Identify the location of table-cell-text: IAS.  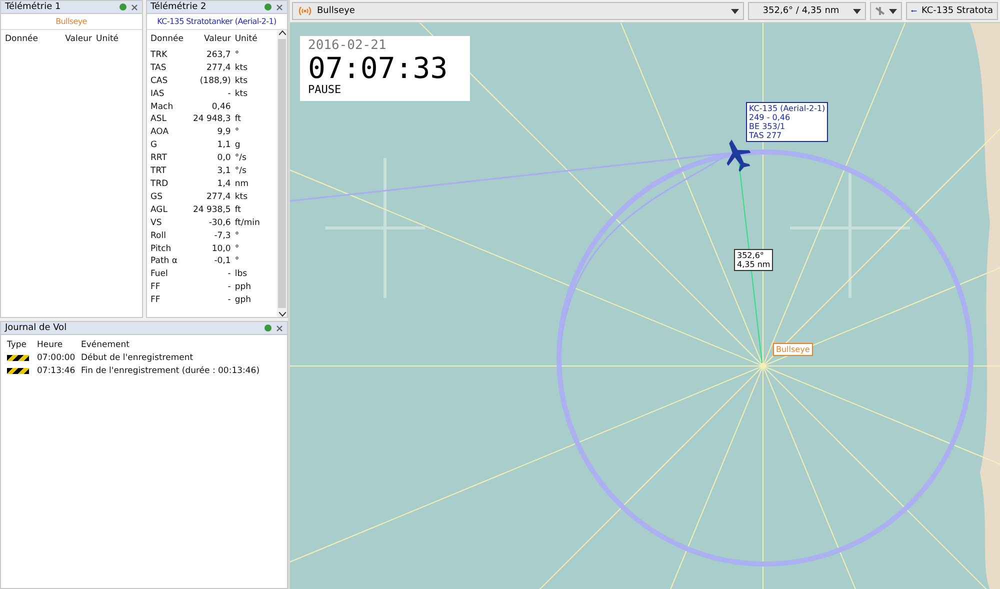
(158, 94).